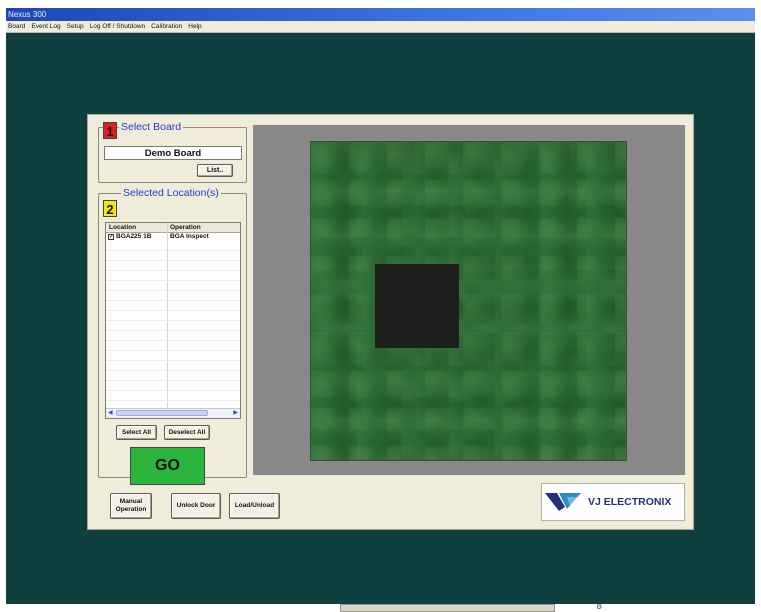  I want to click on step-number-2: 2, so click(110, 208).